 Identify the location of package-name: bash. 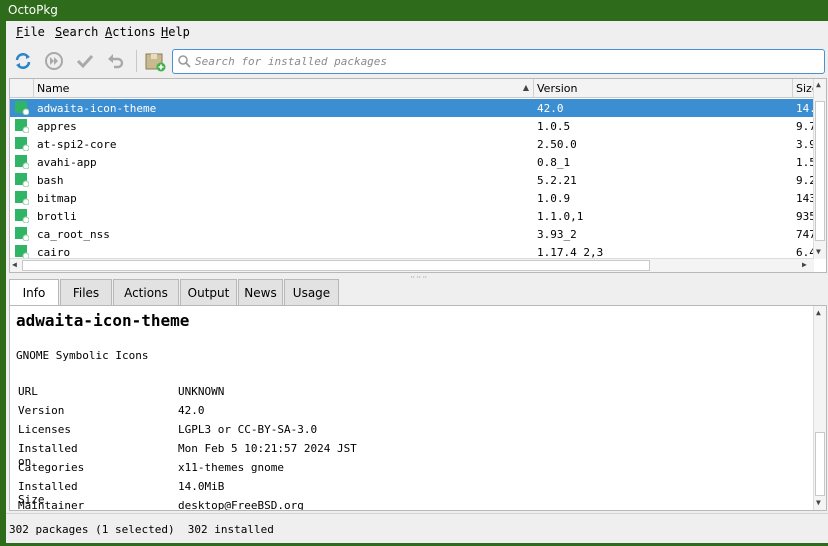
(50, 180).